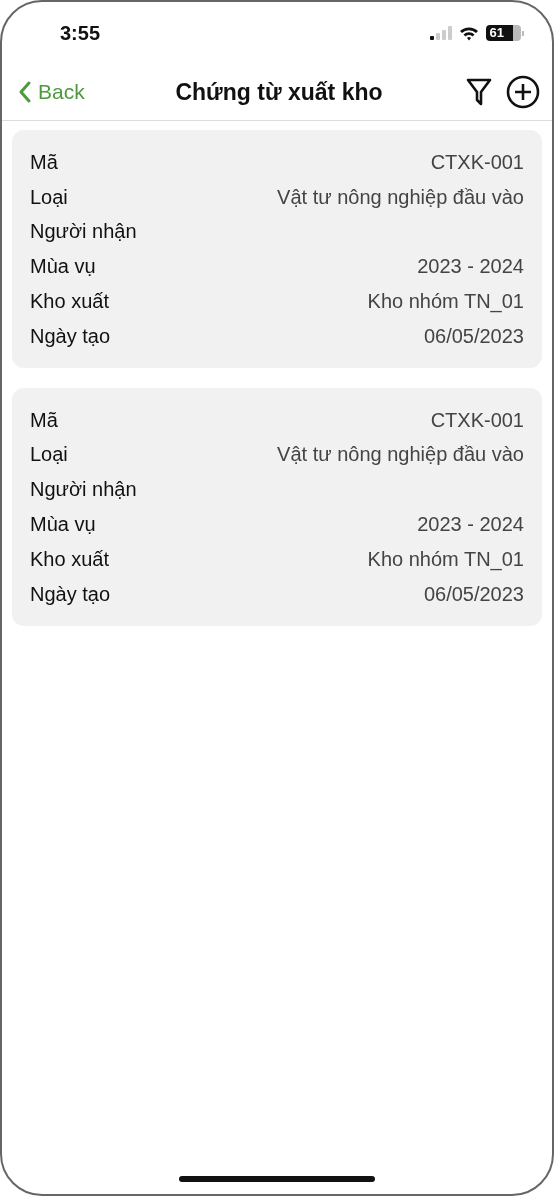  I want to click on battery-icon: 61, so click(504, 33).